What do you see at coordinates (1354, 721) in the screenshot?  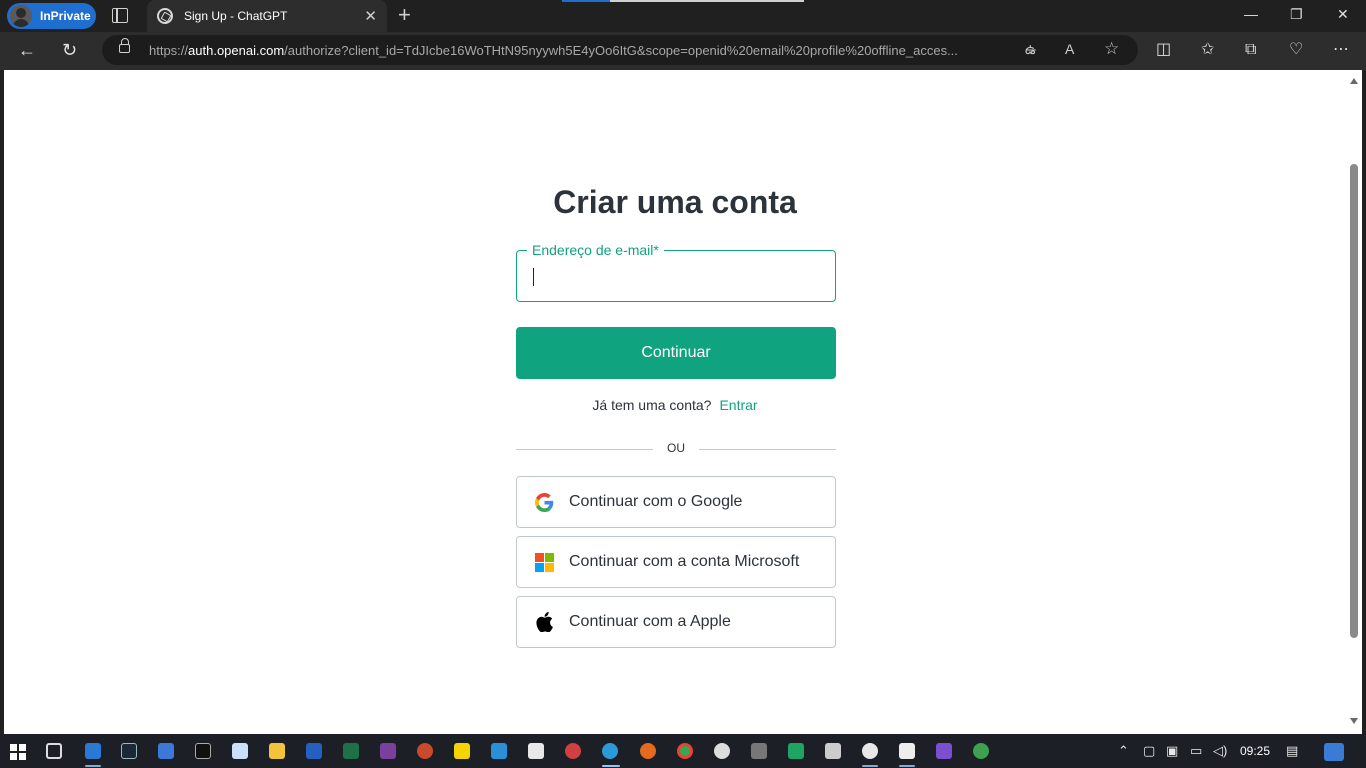 I see `scroll-down-arrow-icon` at bounding box center [1354, 721].